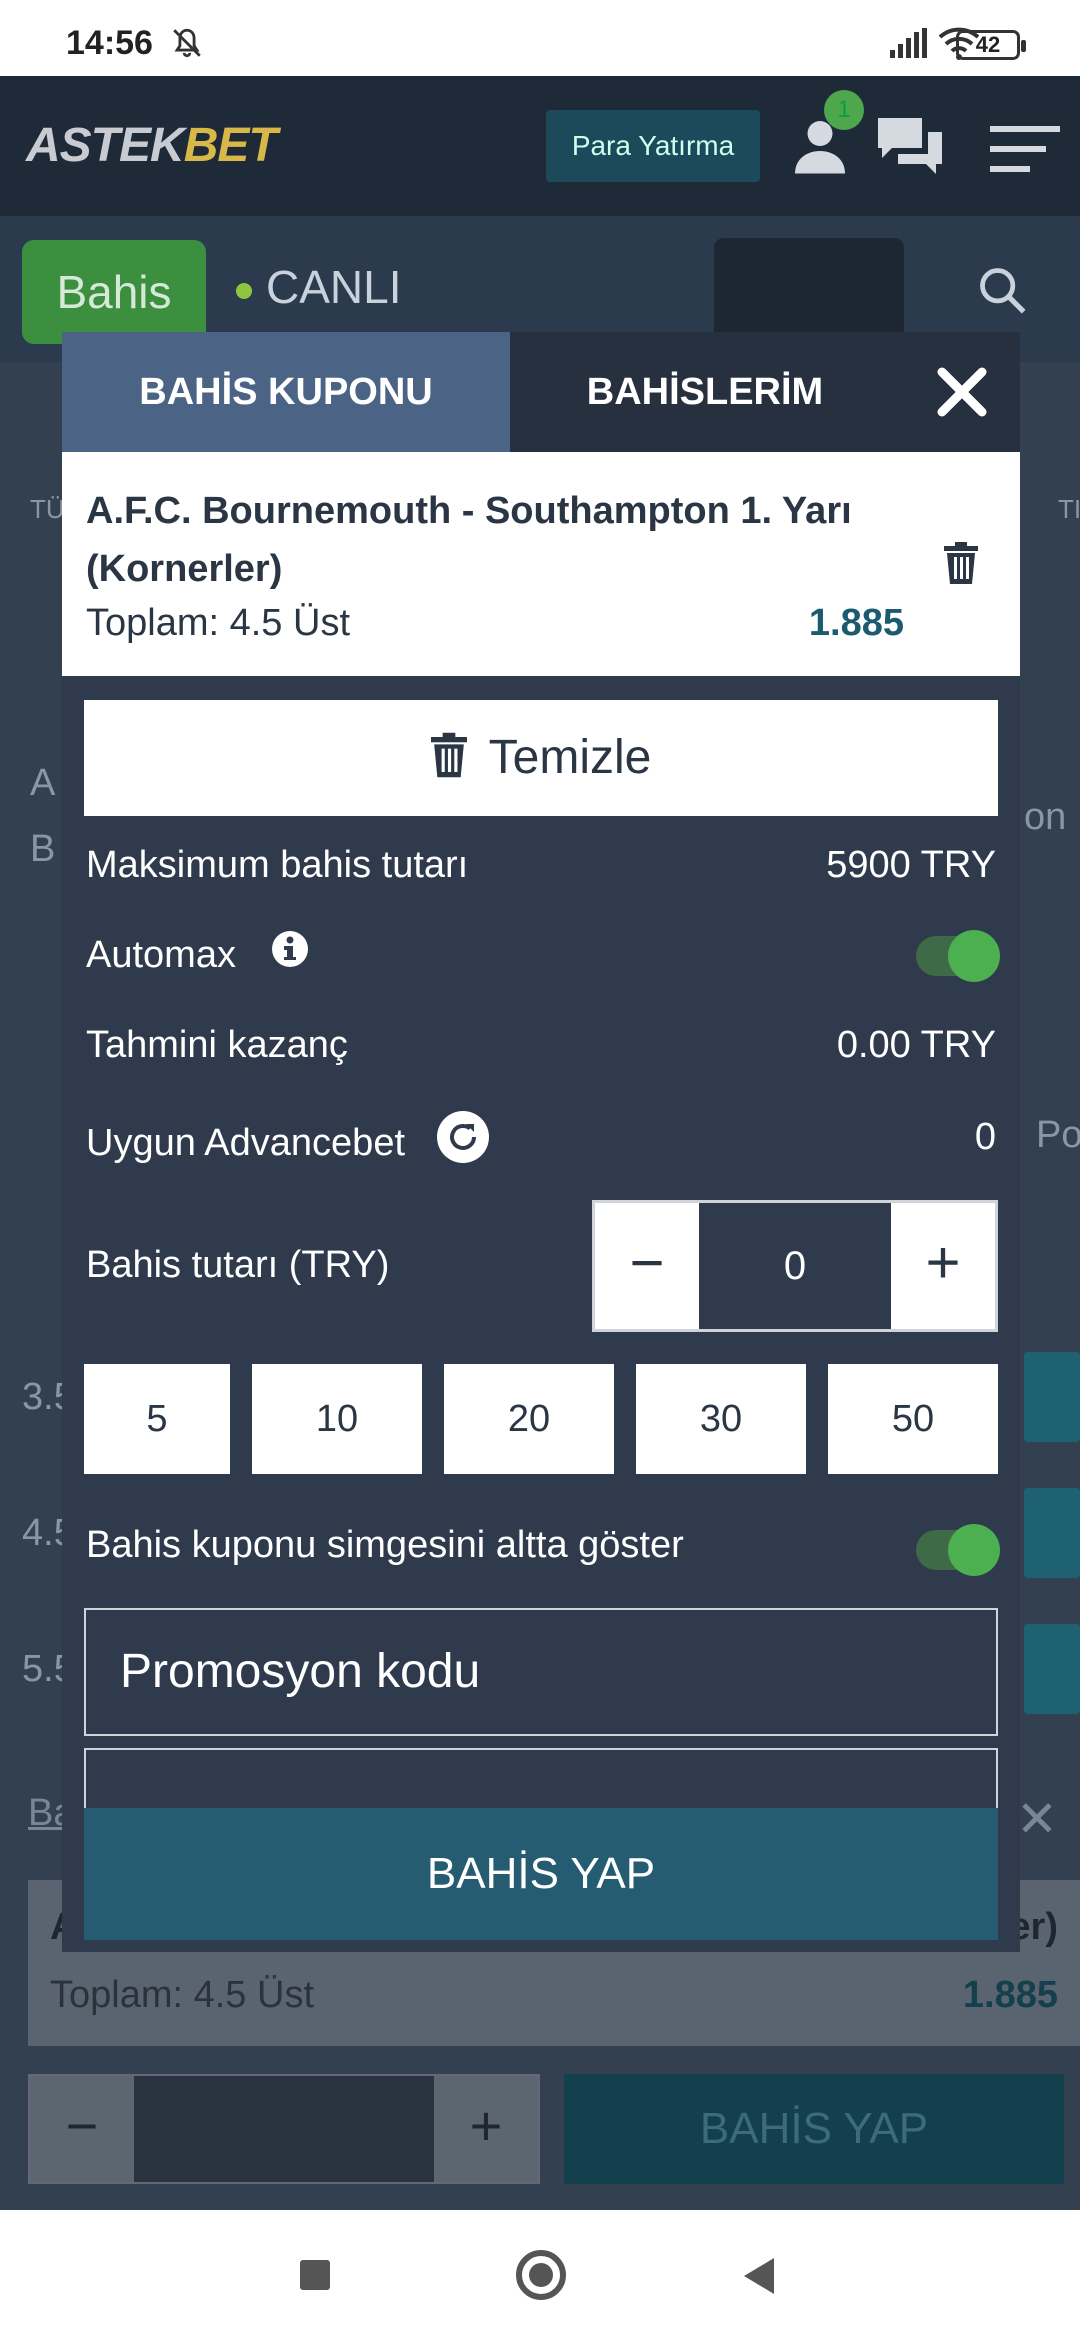 The height and width of the screenshot is (2340, 1080). What do you see at coordinates (1069, 509) in the screenshot?
I see `bg-text: TI` at bounding box center [1069, 509].